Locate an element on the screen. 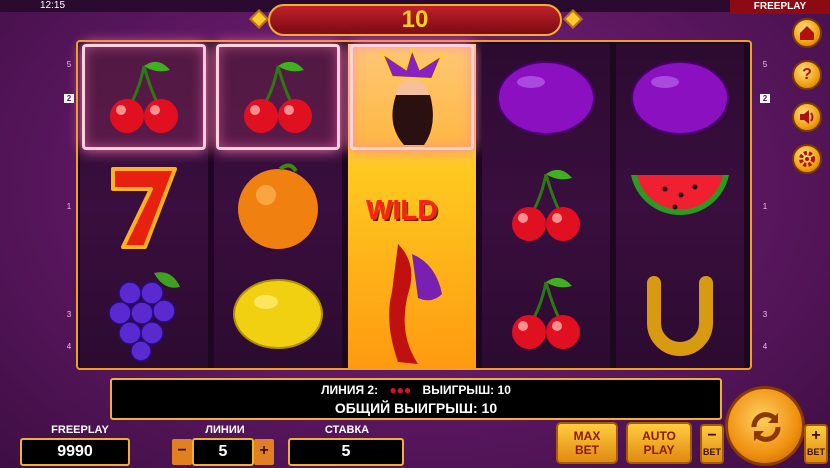 Image resolution: width=830 pixels, height=468 pixels. auto-play-button: AUTO PLAY is located at coordinates (659, 443).